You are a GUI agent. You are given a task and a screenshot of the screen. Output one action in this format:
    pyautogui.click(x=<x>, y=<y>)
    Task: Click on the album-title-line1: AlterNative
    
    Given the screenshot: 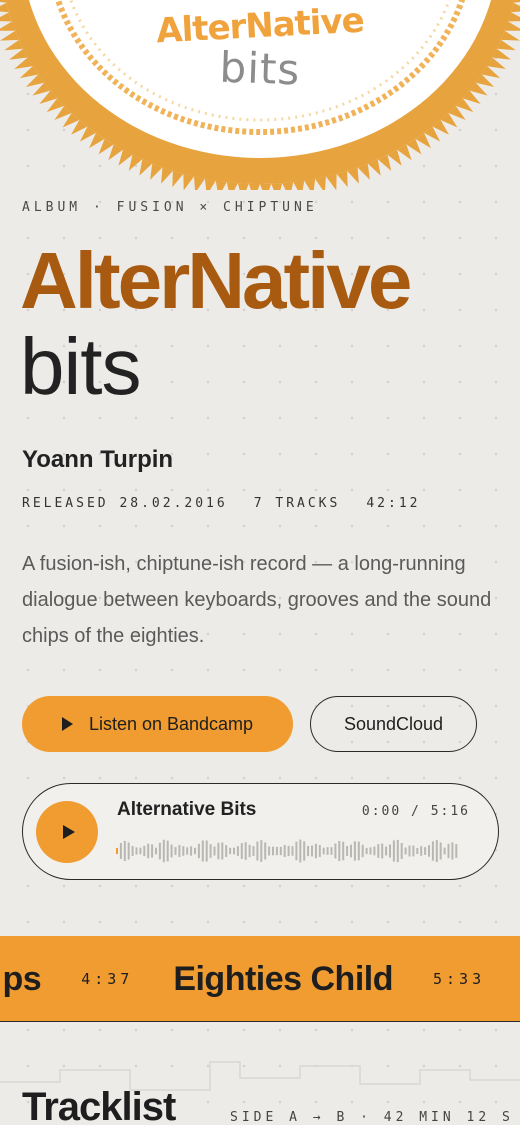 What is the action you would take?
    pyautogui.click(x=216, y=280)
    